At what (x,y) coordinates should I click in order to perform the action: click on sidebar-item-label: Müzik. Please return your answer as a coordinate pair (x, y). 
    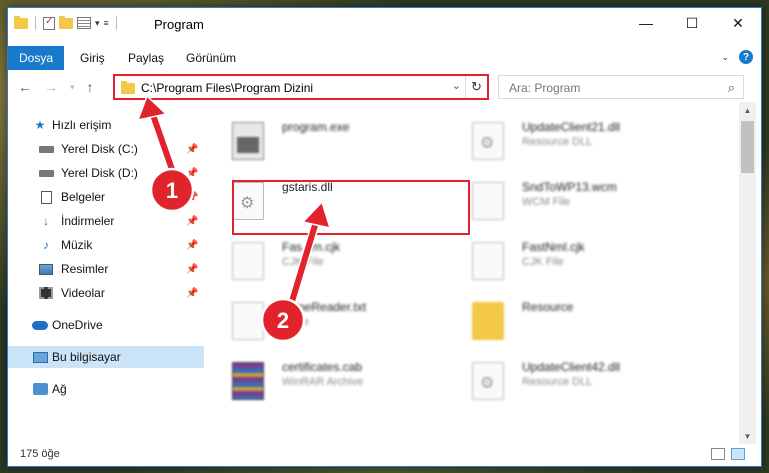
    Looking at the image, I should click on (77, 245).